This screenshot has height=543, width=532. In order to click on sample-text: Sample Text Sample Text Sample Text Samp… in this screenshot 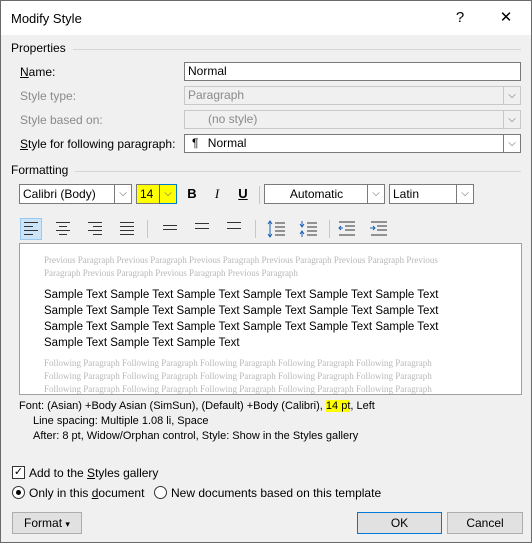, I will do `click(241, 319)`.